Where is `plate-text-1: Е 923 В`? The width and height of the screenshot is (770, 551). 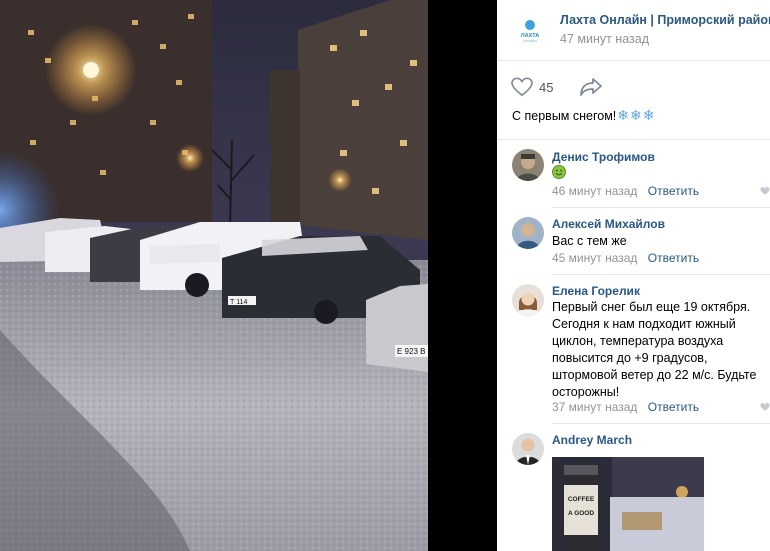 plate-text-1: Е 923 В is located at coordinates (411, 351).